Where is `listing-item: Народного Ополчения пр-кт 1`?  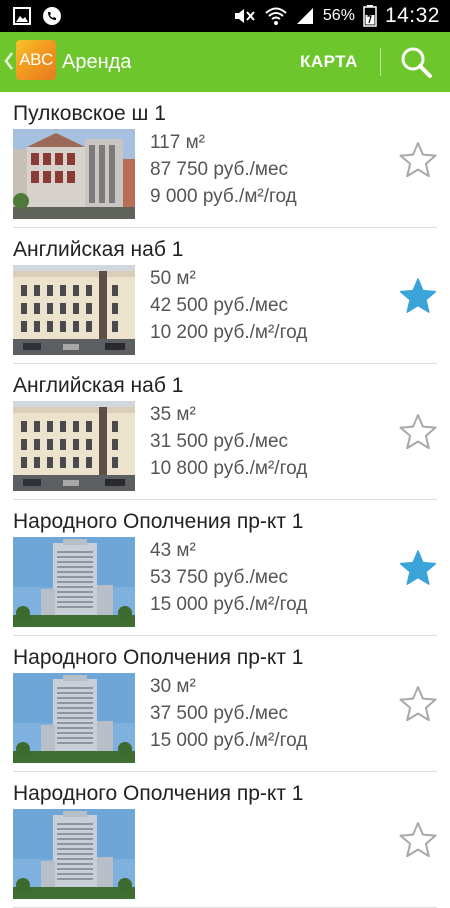 listing-item: Народного Ополчения пр-кт 1 is located at coordinates (225, 840).